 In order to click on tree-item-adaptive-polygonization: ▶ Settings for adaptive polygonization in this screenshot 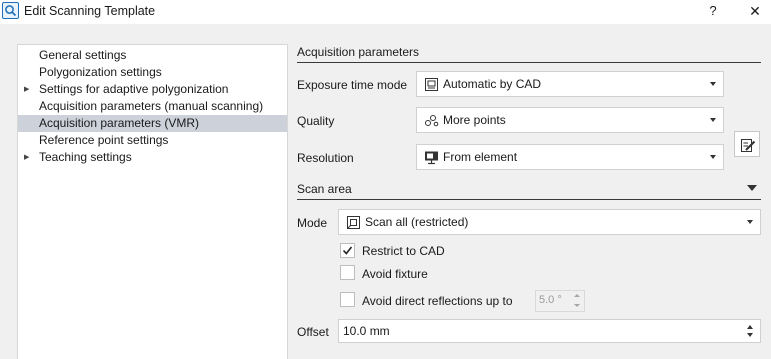, I will do `click(152, 89)`.